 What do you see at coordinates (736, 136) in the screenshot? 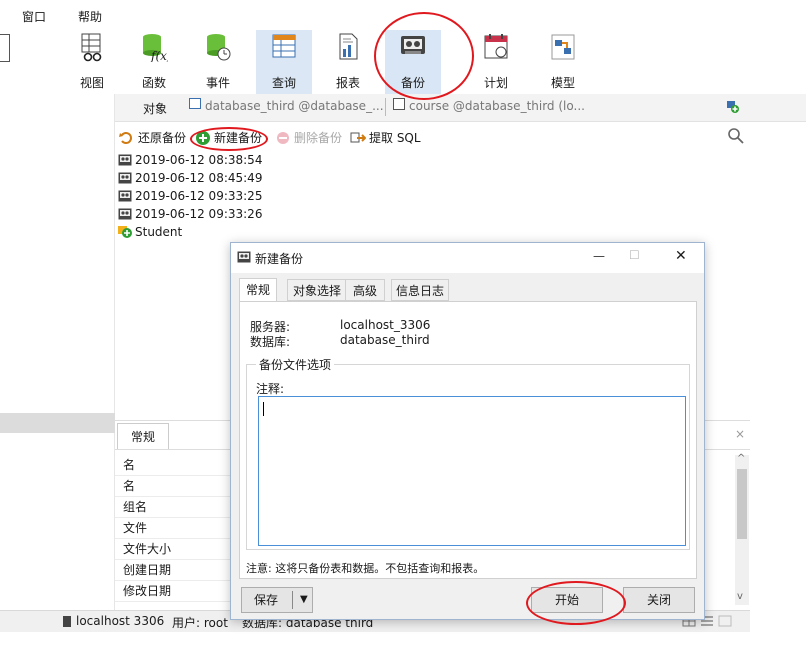
I see `search-icon` at bounding box center [736, 136].